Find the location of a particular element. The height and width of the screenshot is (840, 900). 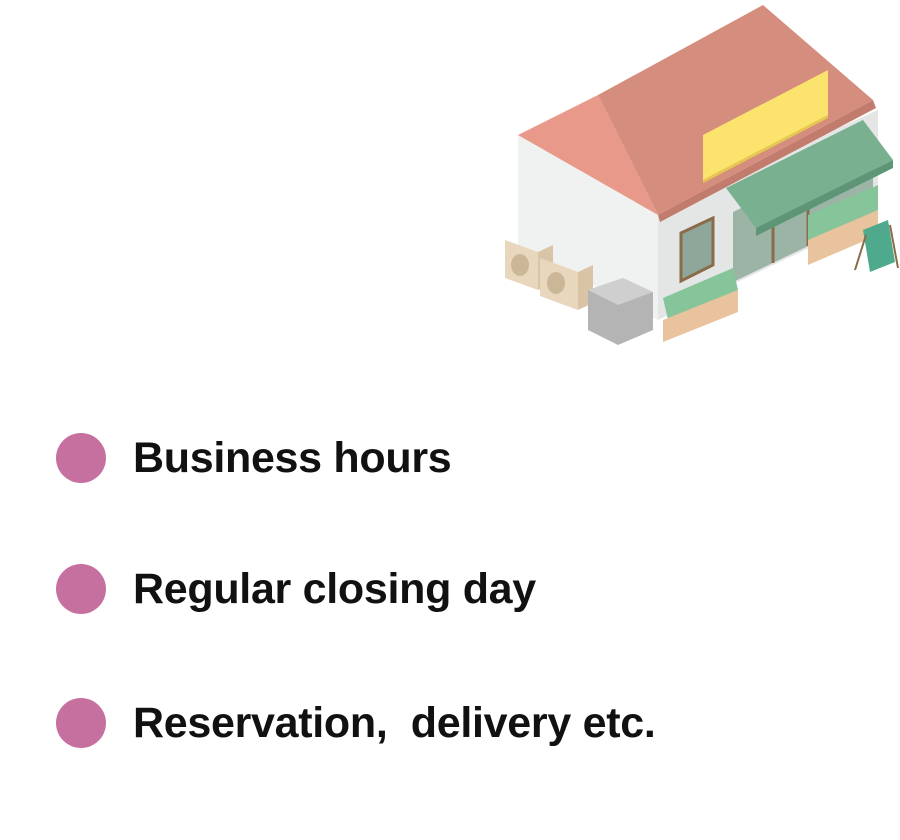

list-item-label: Regular closing day is located at coordinates (334, 588).